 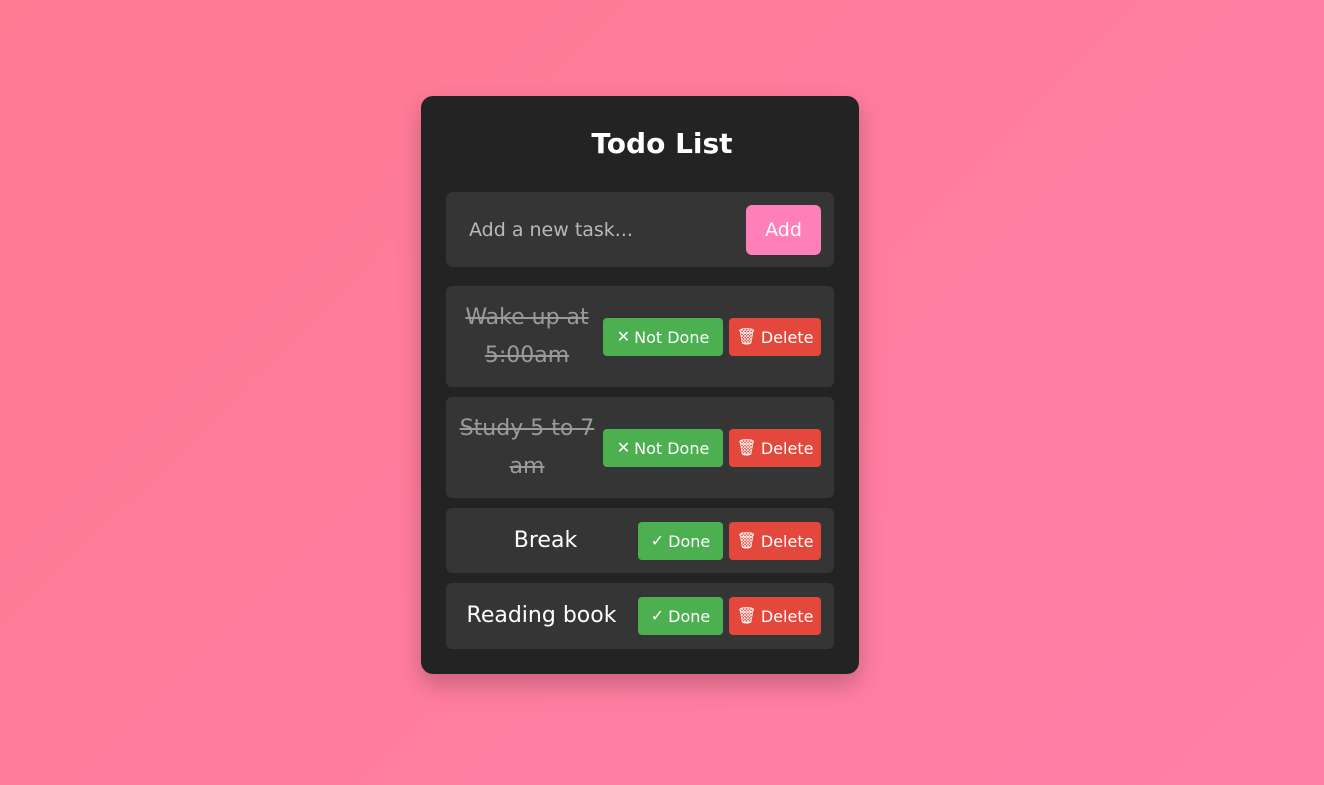 I want to click on task-text: Break, so click(x=545, y=540).